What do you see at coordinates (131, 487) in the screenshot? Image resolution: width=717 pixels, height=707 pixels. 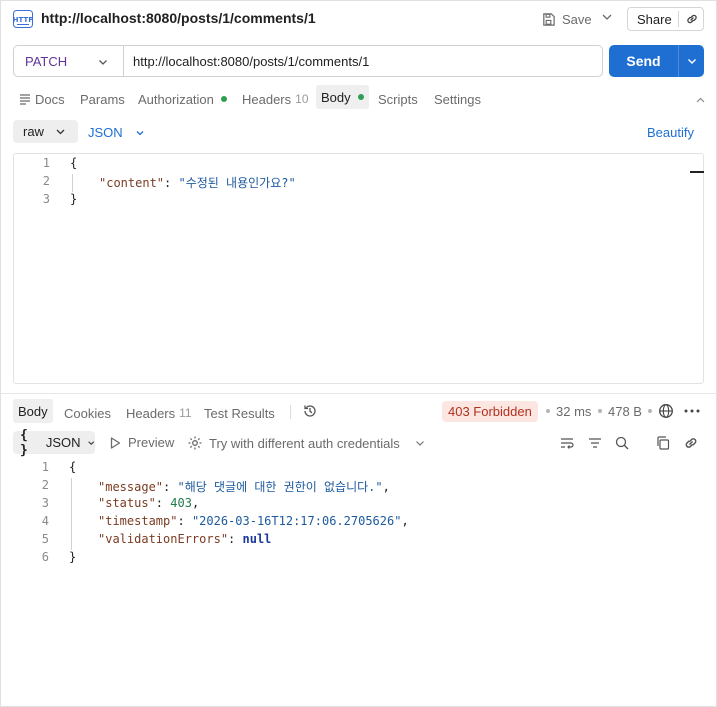 I see `json-key: "message"` at bounding box center [131, 487].